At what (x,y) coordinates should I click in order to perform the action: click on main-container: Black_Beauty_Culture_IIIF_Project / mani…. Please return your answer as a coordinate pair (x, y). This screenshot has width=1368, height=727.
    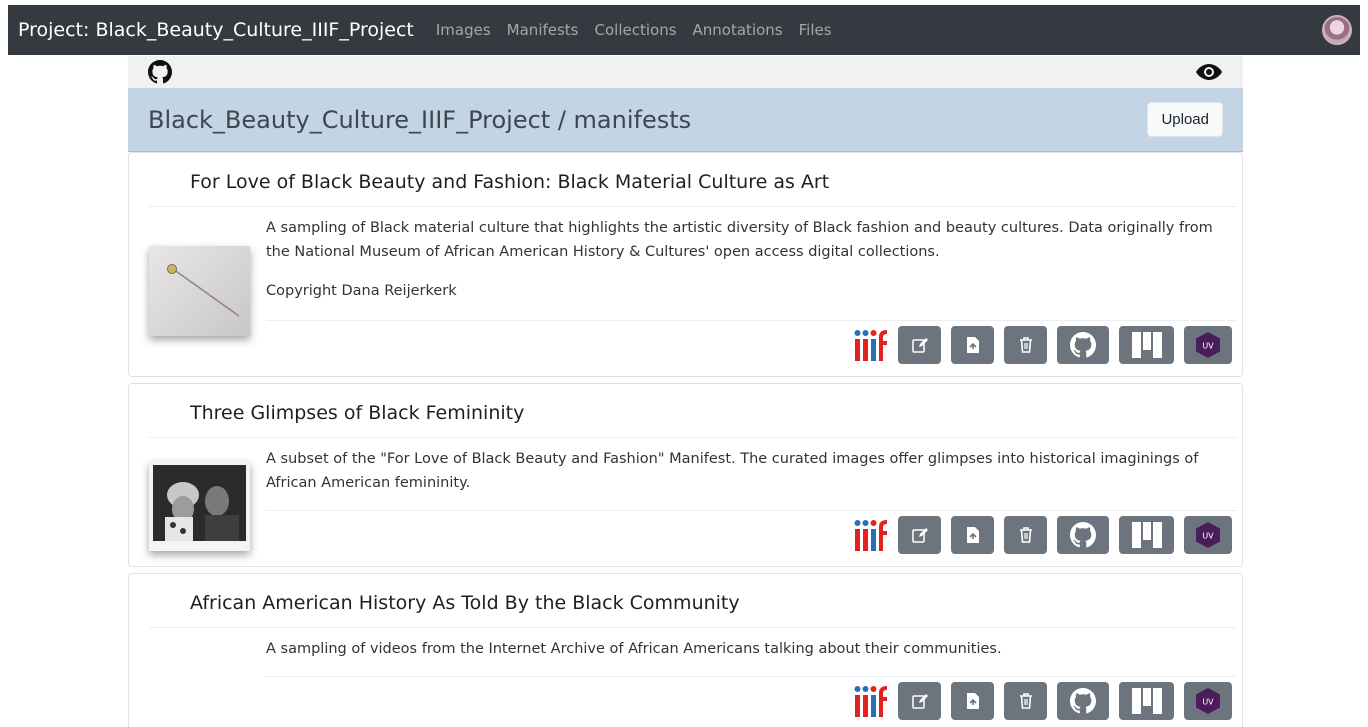
    Looking at the image, I should click on (685, 104).